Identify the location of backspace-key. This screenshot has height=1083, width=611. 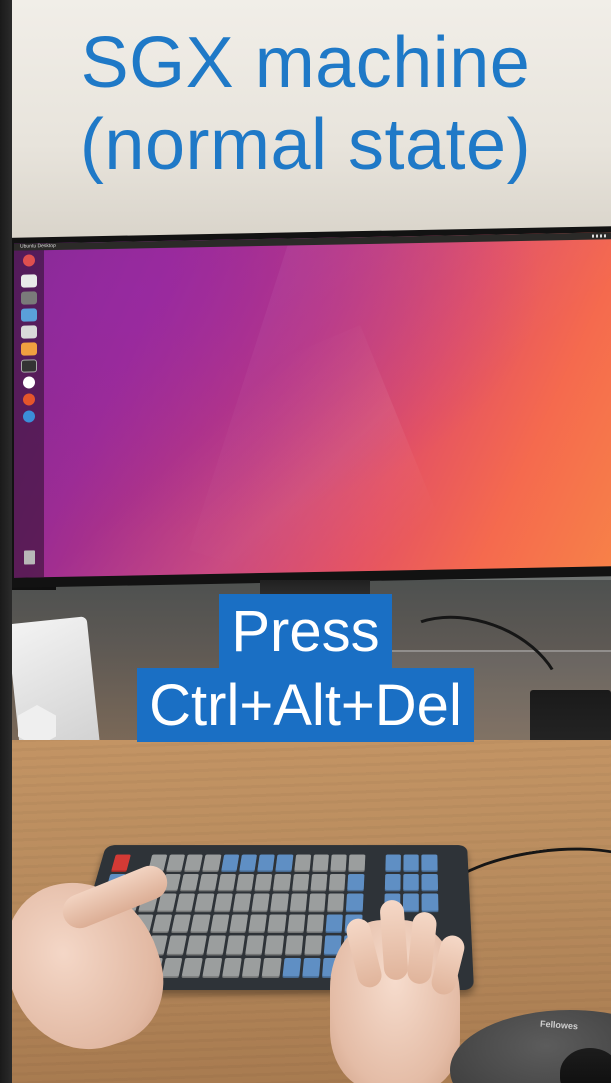
(356, 882).